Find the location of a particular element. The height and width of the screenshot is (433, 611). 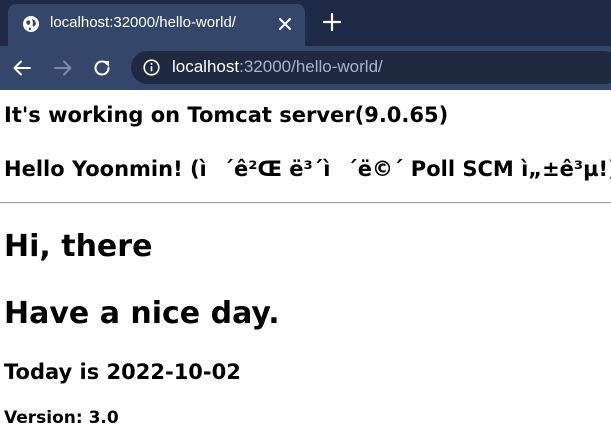

tab-strip: localhost:32000/hello-world/ is located at coordinates (305, 23).